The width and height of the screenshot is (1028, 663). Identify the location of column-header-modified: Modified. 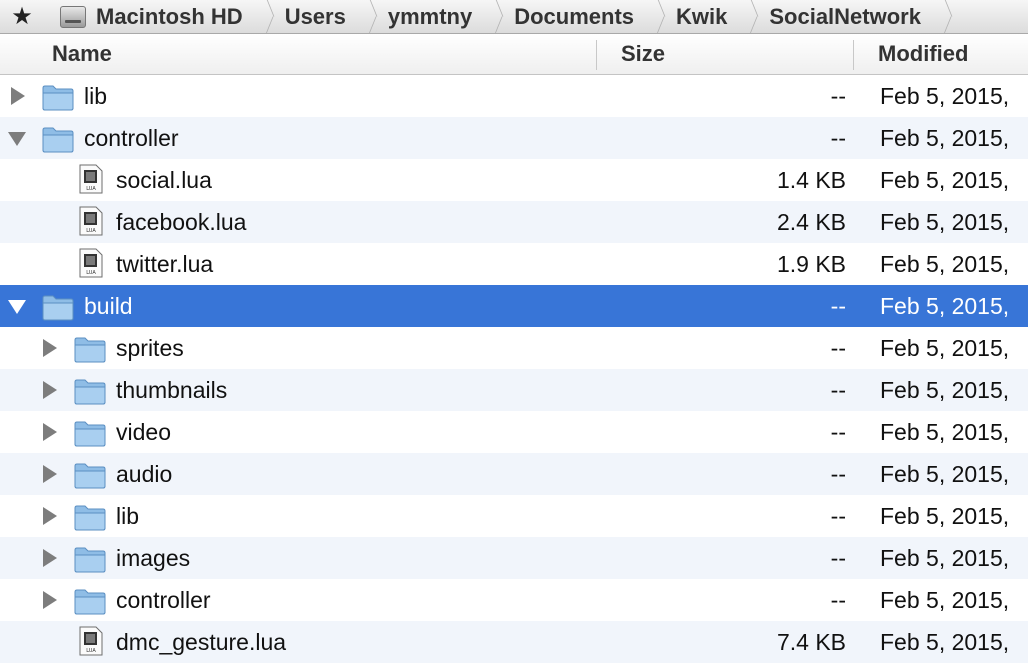
(923, 54).